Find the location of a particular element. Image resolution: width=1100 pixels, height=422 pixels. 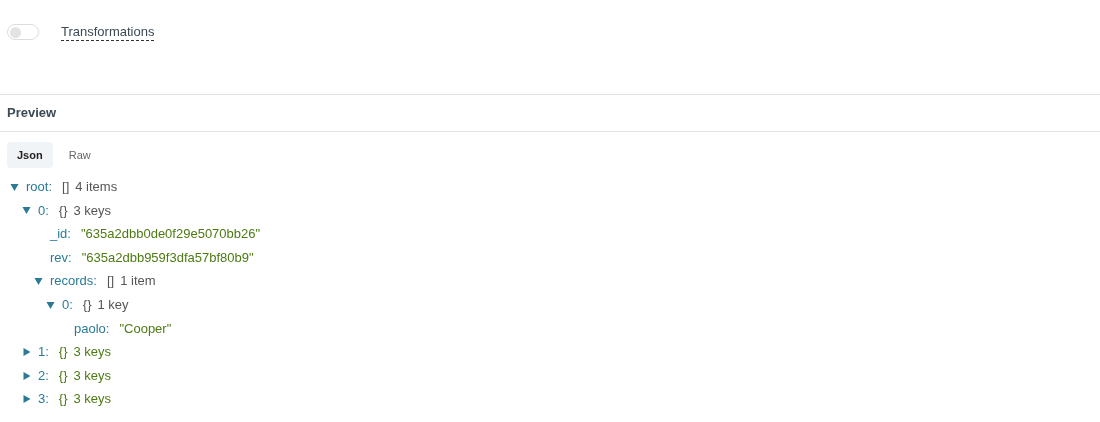

json-summary: 1 item is located at coordinates (138, 281).